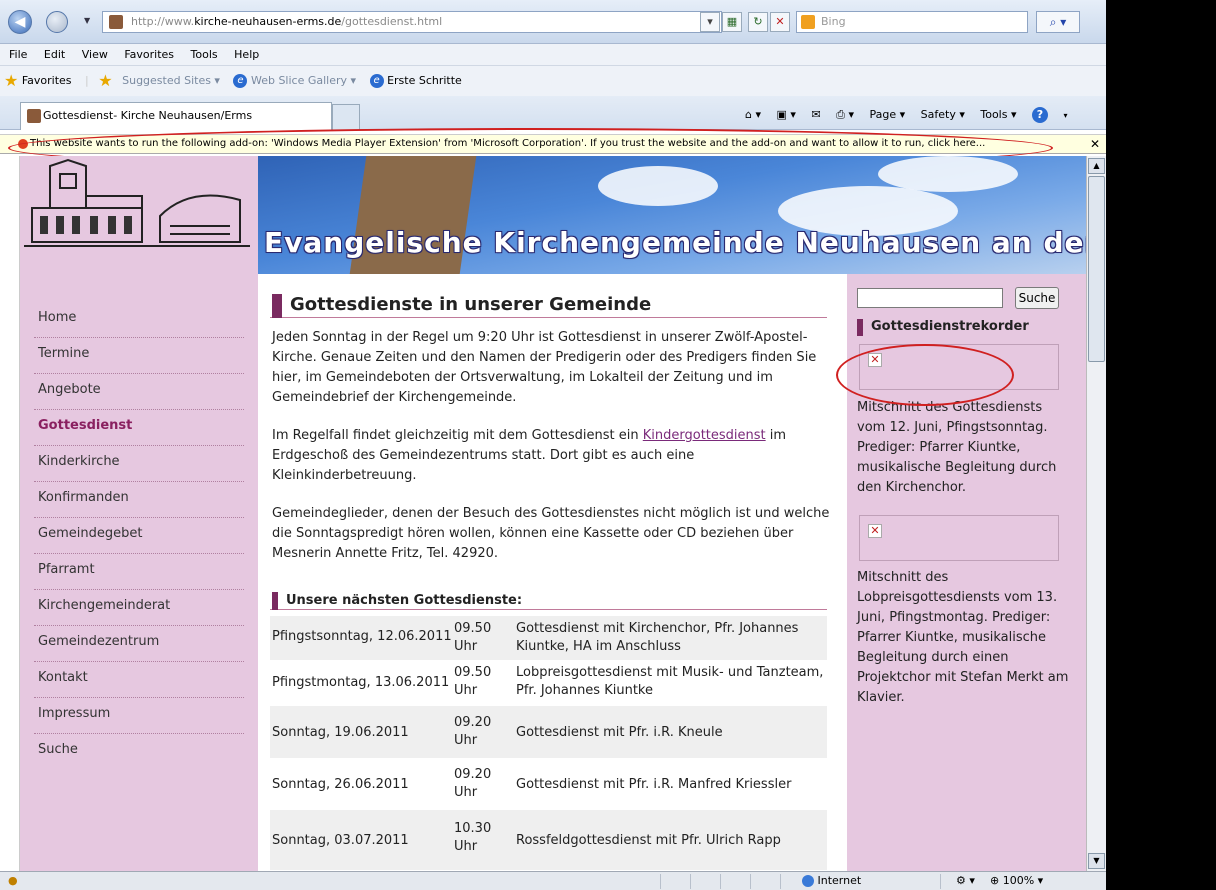 The image size is (1216, 890). Describe the element at coordinates (10, 513) in the screenshot. I see `page-gutter` at that location.